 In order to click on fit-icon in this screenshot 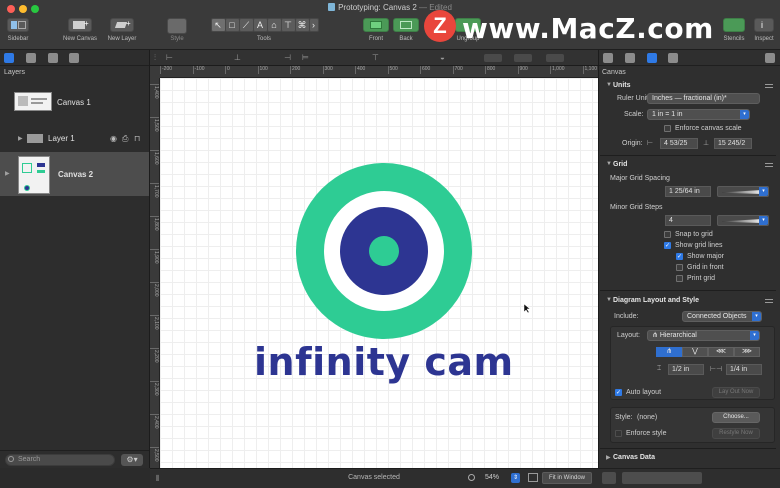, I will do `click(533, 477)`.